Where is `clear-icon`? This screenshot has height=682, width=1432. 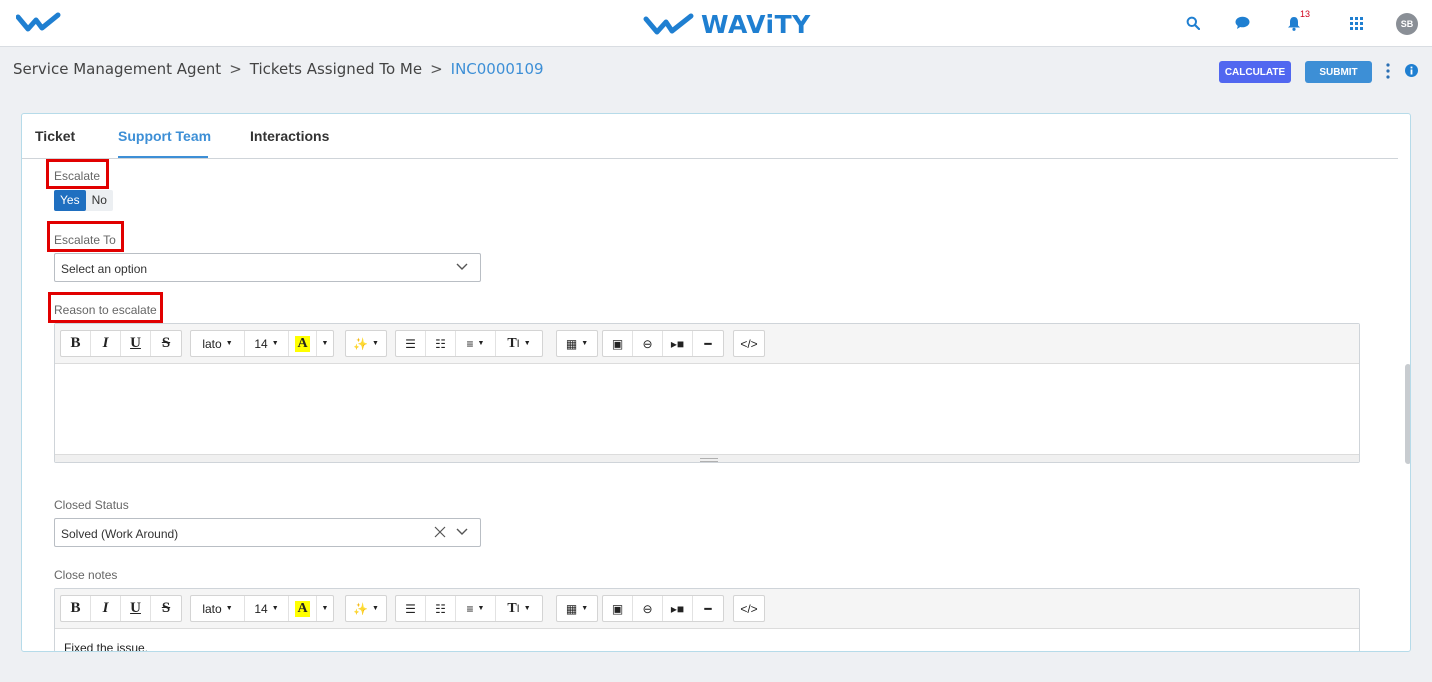
clear-icon is located at coordinates (440, 532).